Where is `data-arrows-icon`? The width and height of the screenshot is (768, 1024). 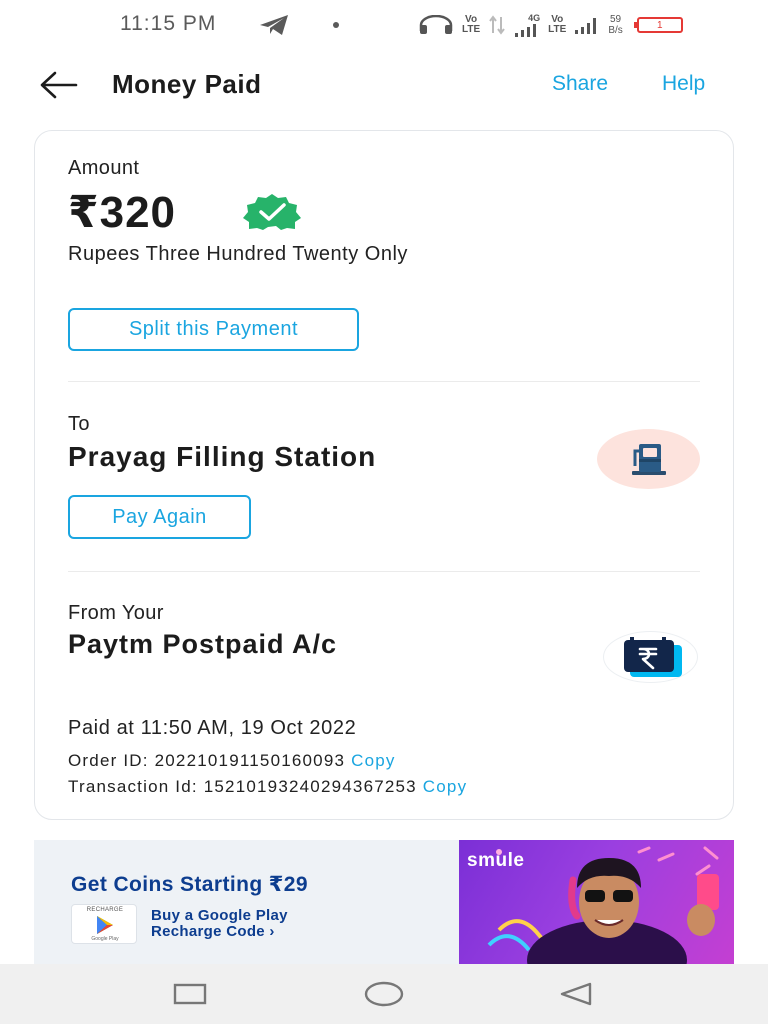 data-arrows-icon is located at coordinates (497, 25).